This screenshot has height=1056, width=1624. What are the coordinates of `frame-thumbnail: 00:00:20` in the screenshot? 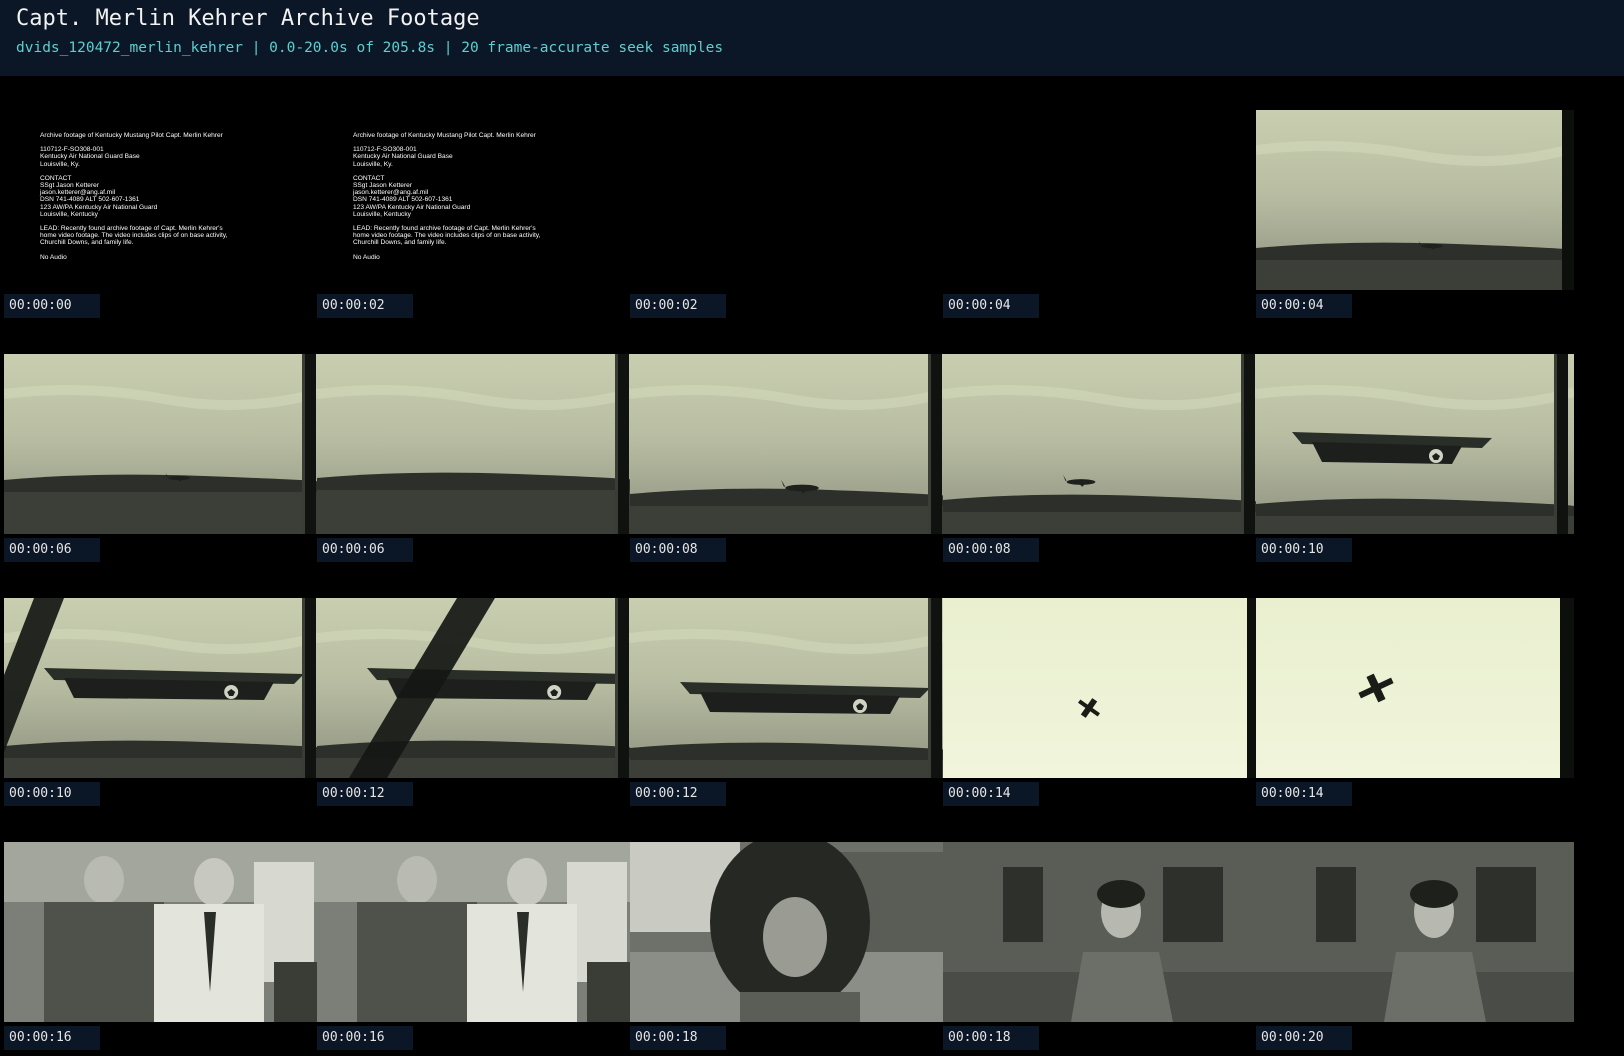 It's located at (1415, 929).